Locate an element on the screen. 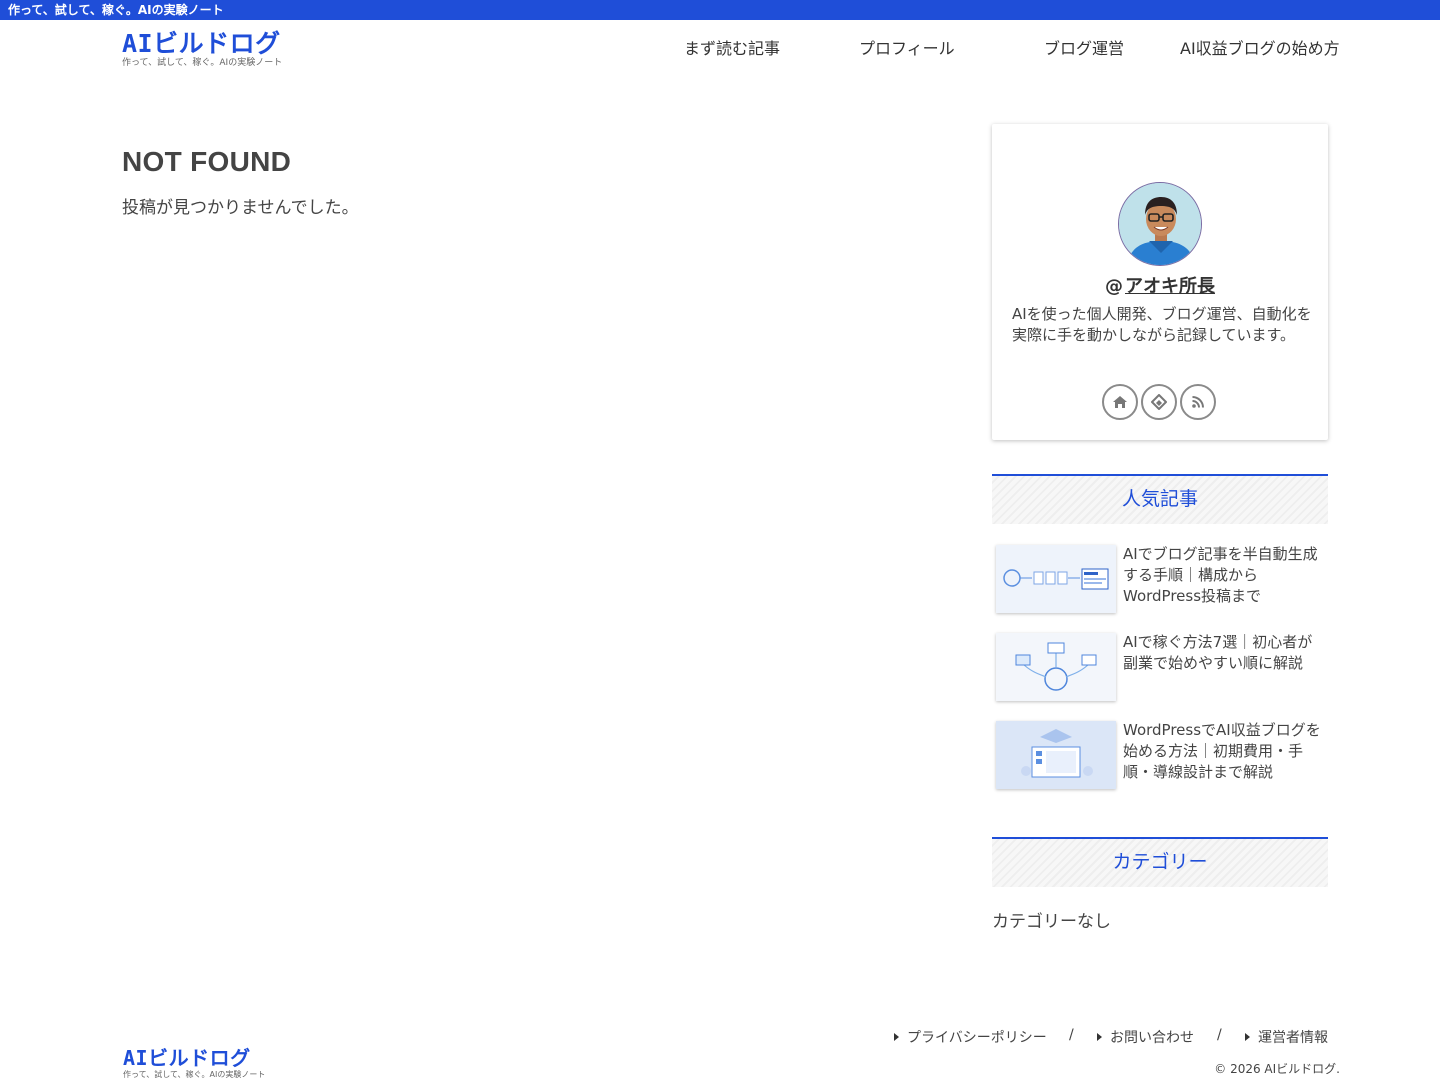  nav-item-ai-blog-guide: AI収益ブログの始め方 is located at coordinates (1260, 49).